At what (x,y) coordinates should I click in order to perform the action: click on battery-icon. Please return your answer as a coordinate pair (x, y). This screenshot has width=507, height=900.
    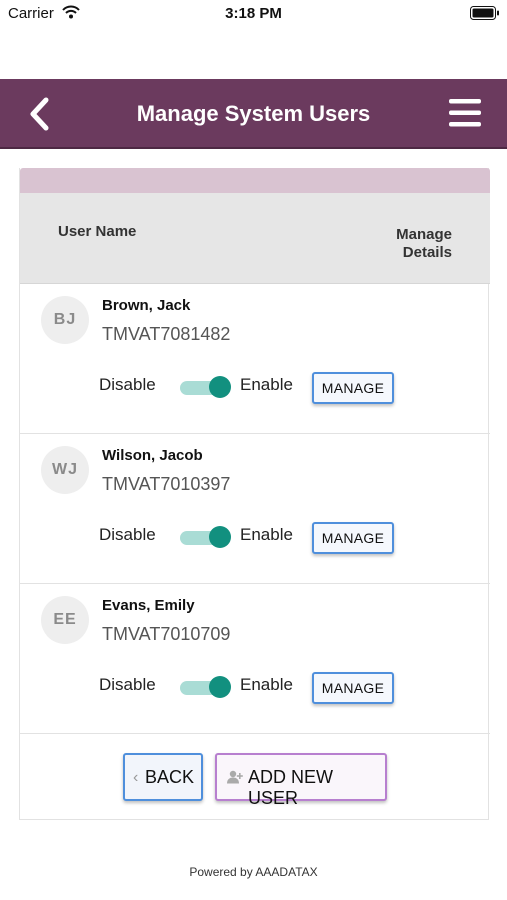
    Looking at the image, I should click on (485, 15).